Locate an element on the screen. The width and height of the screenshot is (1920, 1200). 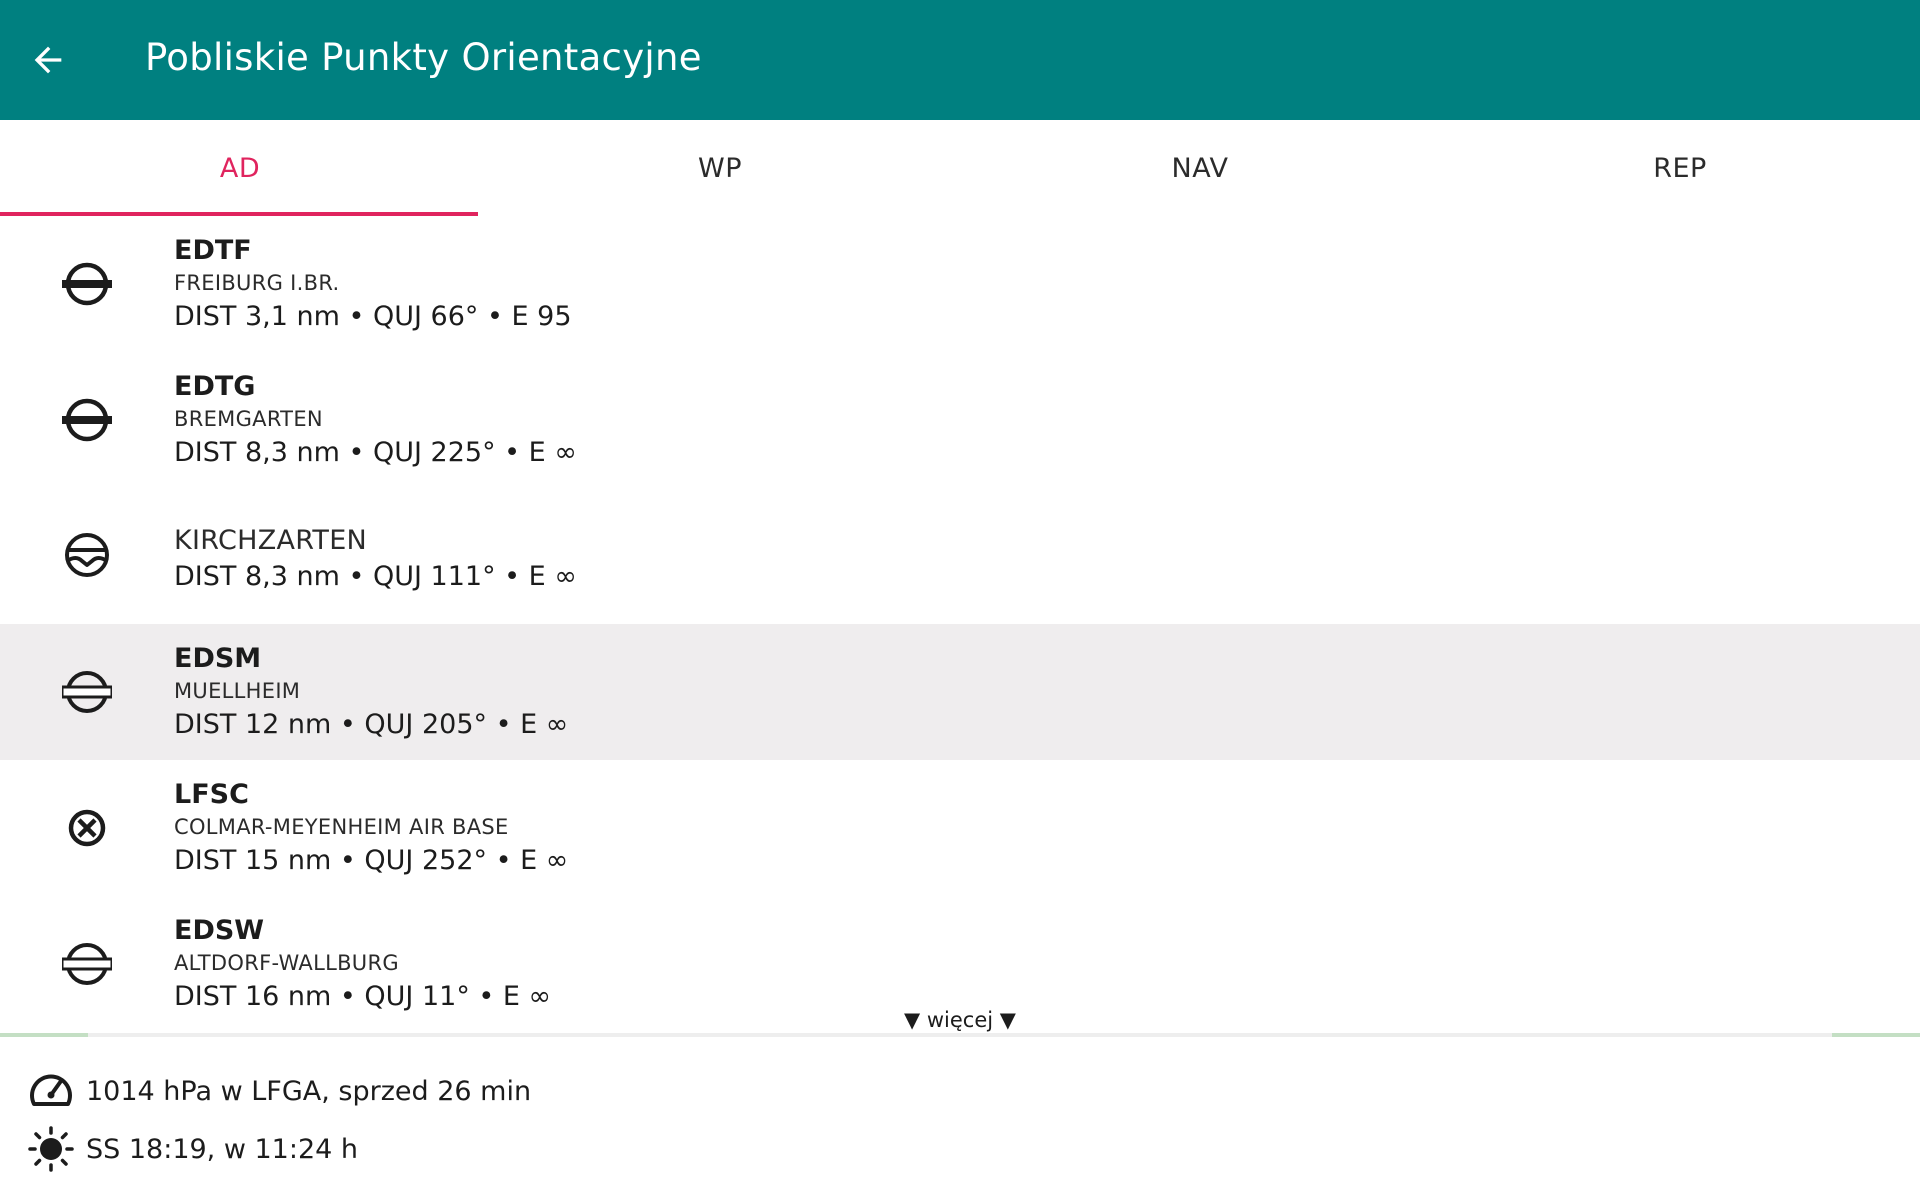
divider-accent-right is located at coordinates (1876, 1035).